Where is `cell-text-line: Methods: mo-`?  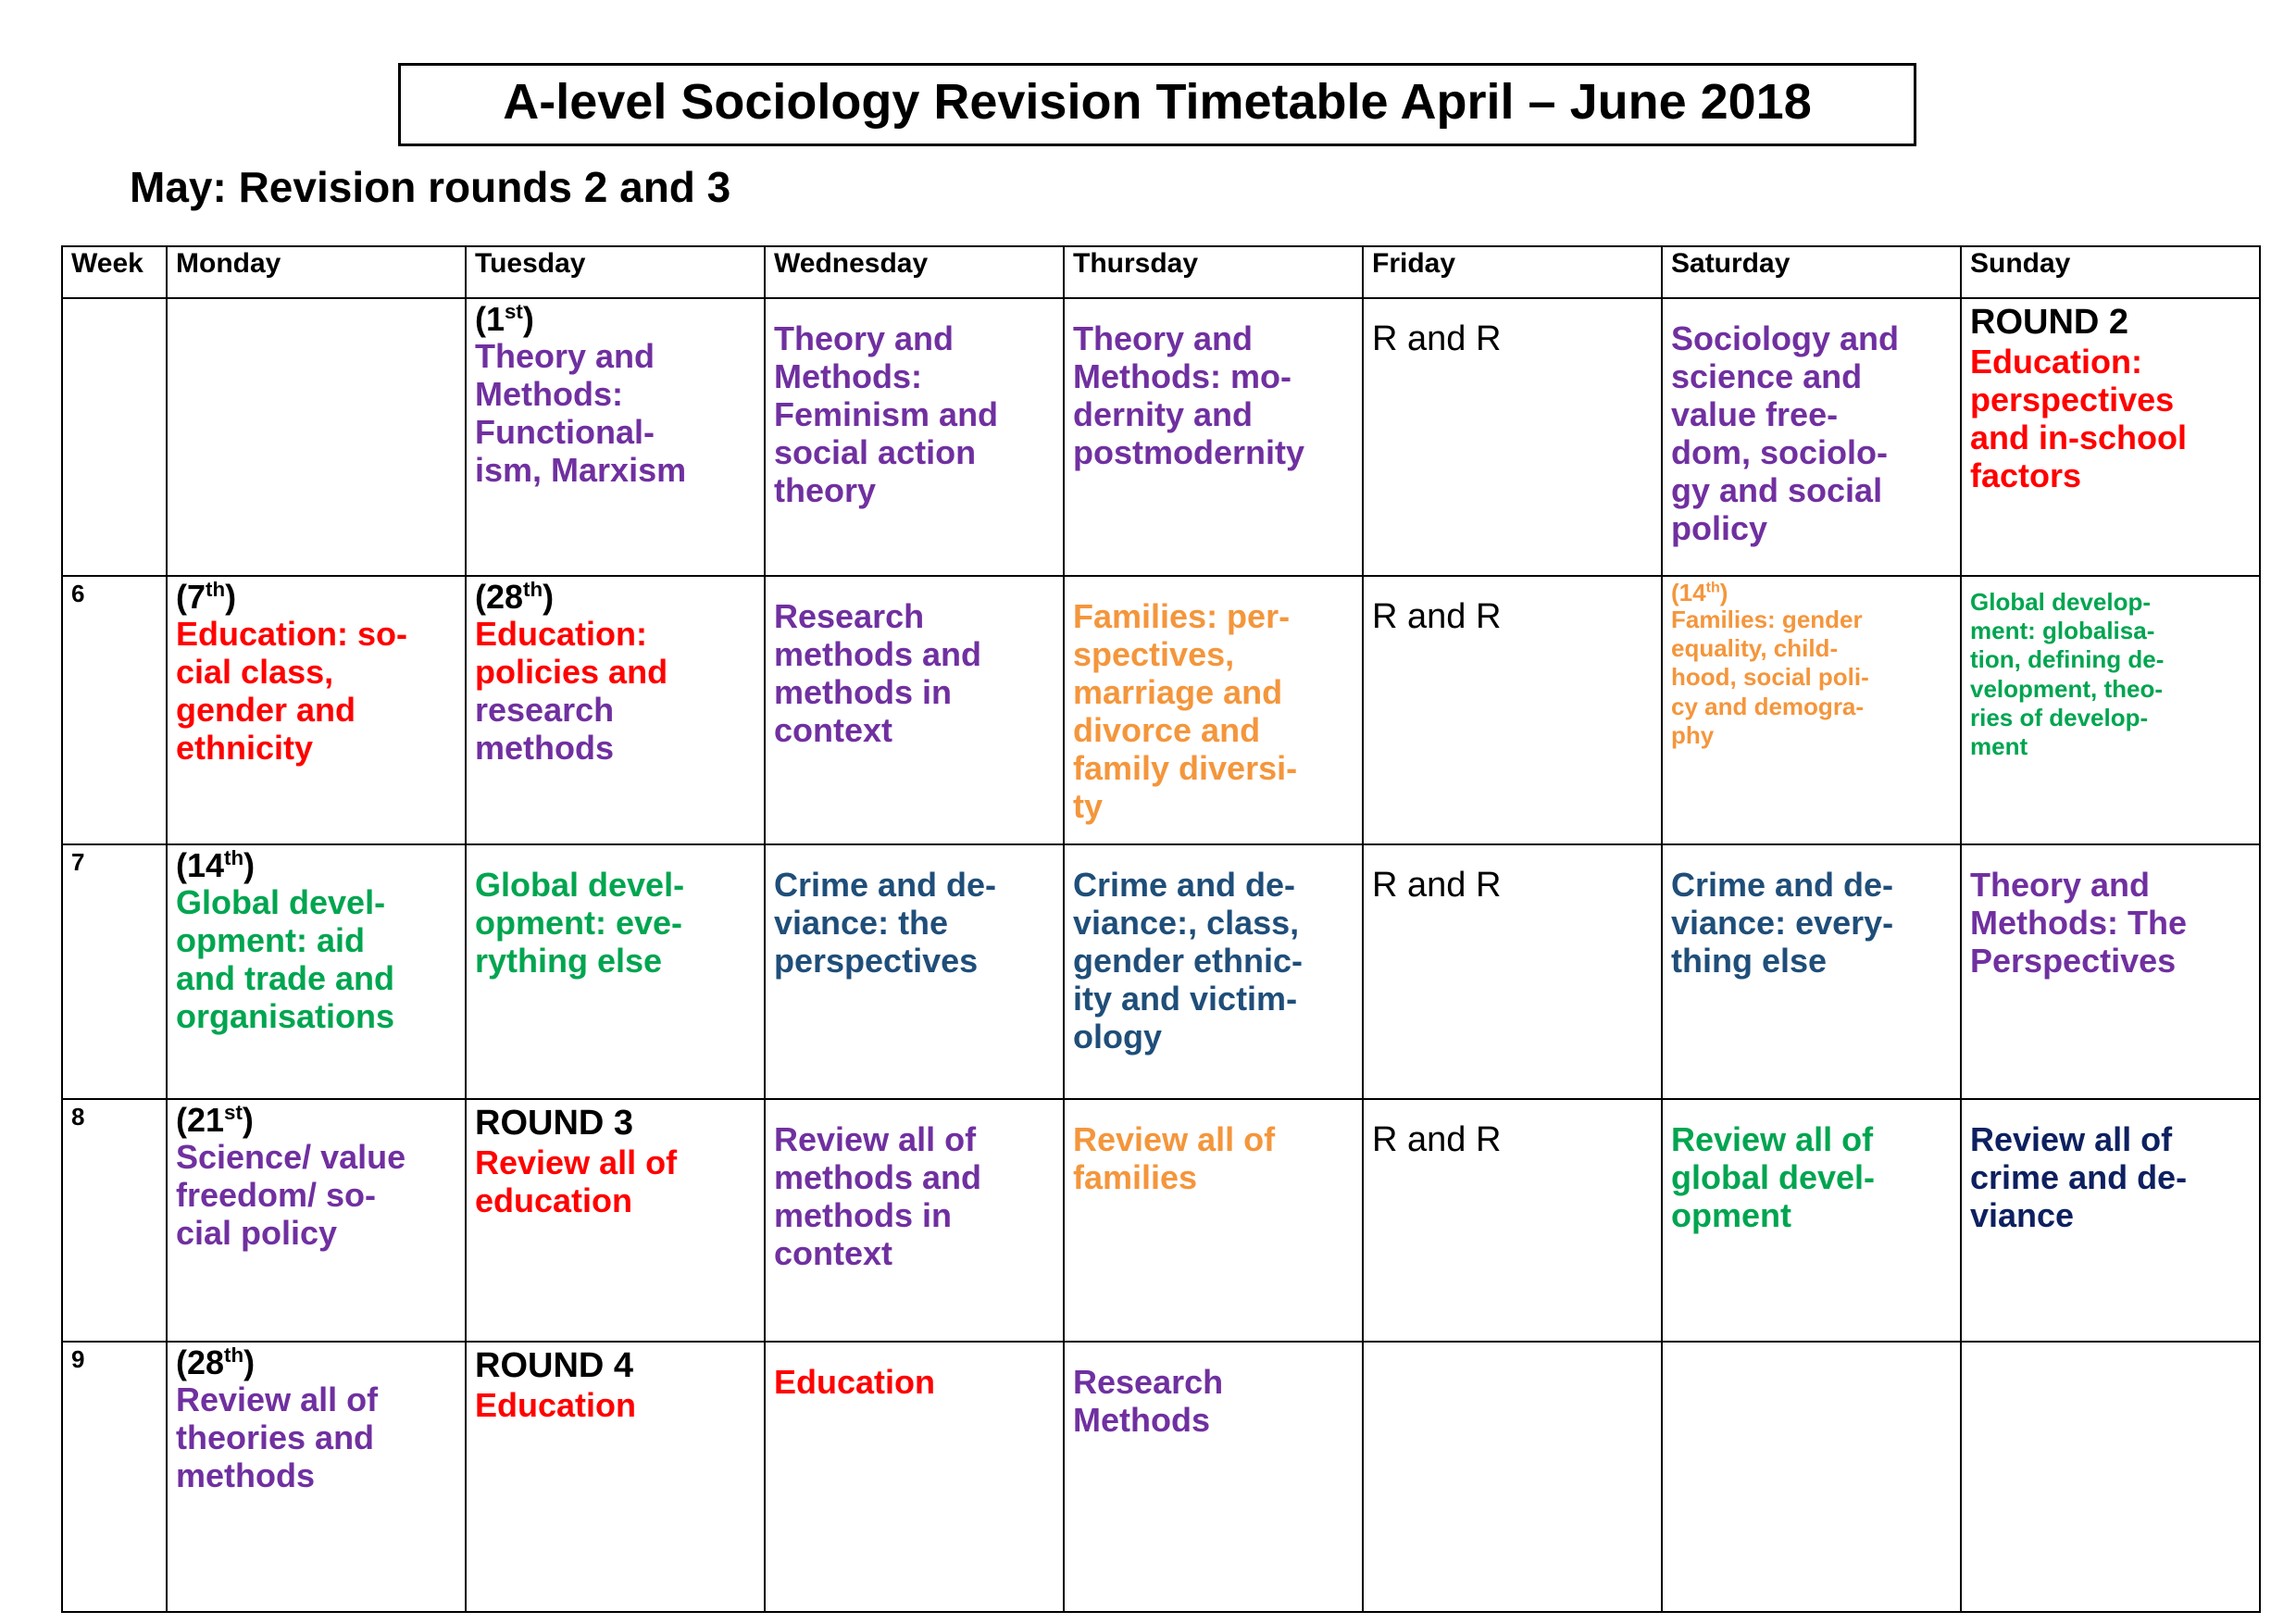 cell-text-line: Methods: mo- is located at coordinates (1182, 376).